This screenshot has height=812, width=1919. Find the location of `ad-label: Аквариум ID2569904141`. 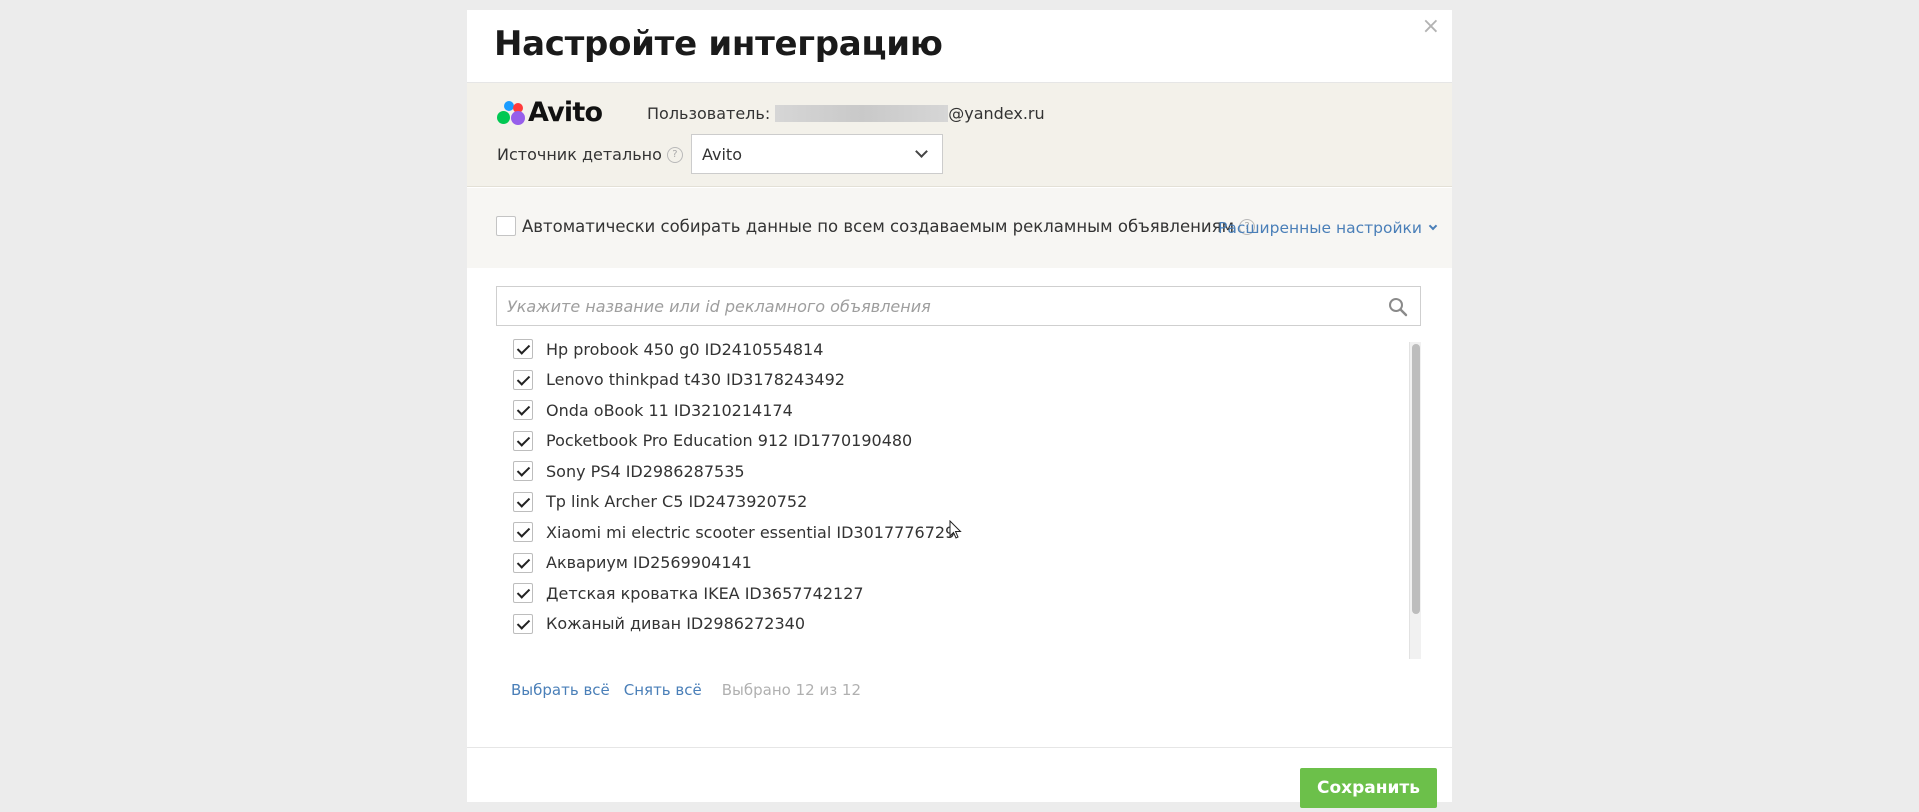

ad-label: Аквариум ID2569904141 is located at coordinates (649, 563).